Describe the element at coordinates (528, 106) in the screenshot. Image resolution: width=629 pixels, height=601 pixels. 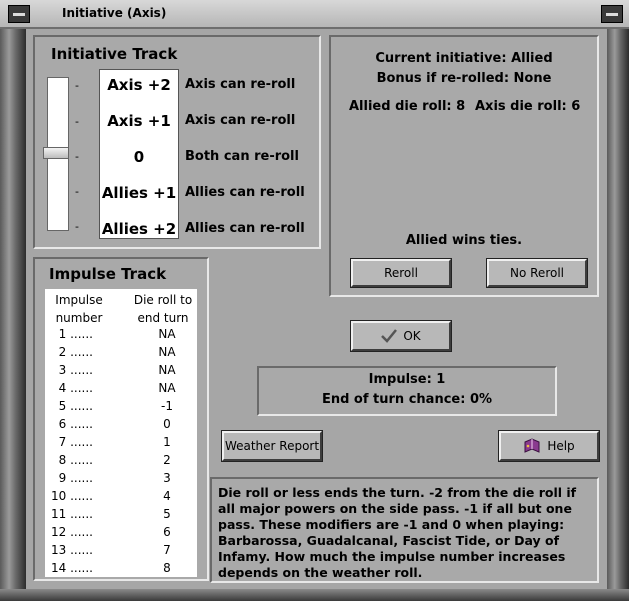
I see `axis-roll-text: Axis die roll: 6` at that location.